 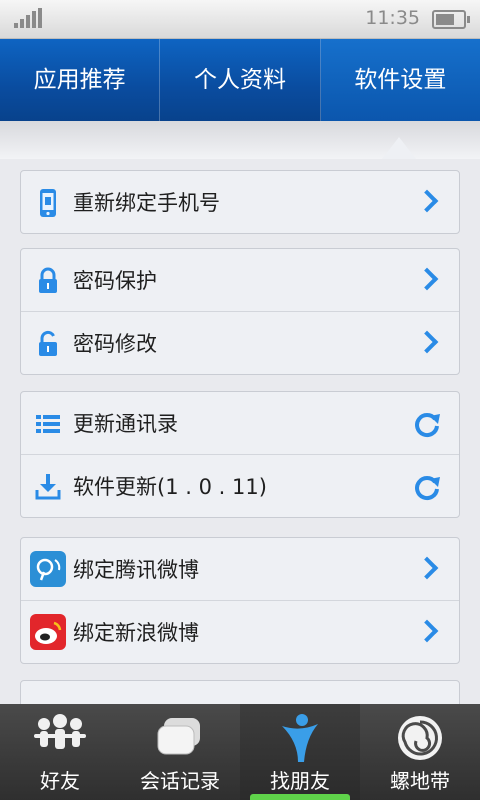 I want to click on friends-icon, so click(x=60, y=731).